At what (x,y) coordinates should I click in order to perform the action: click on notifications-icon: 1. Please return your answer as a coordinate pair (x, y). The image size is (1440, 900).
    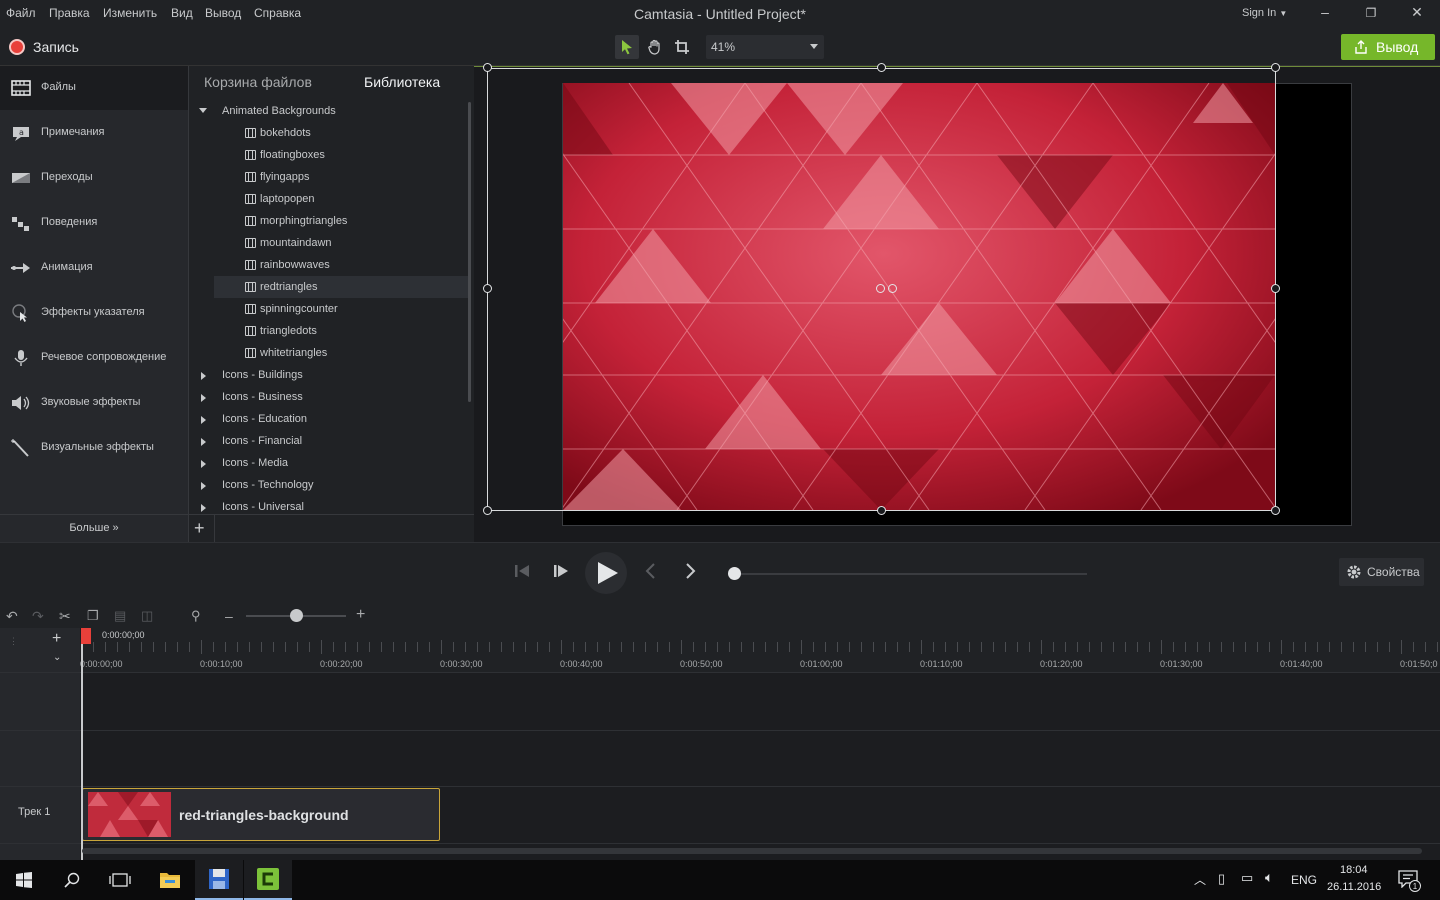
    Looking at the image, I should click on (1409, 881).